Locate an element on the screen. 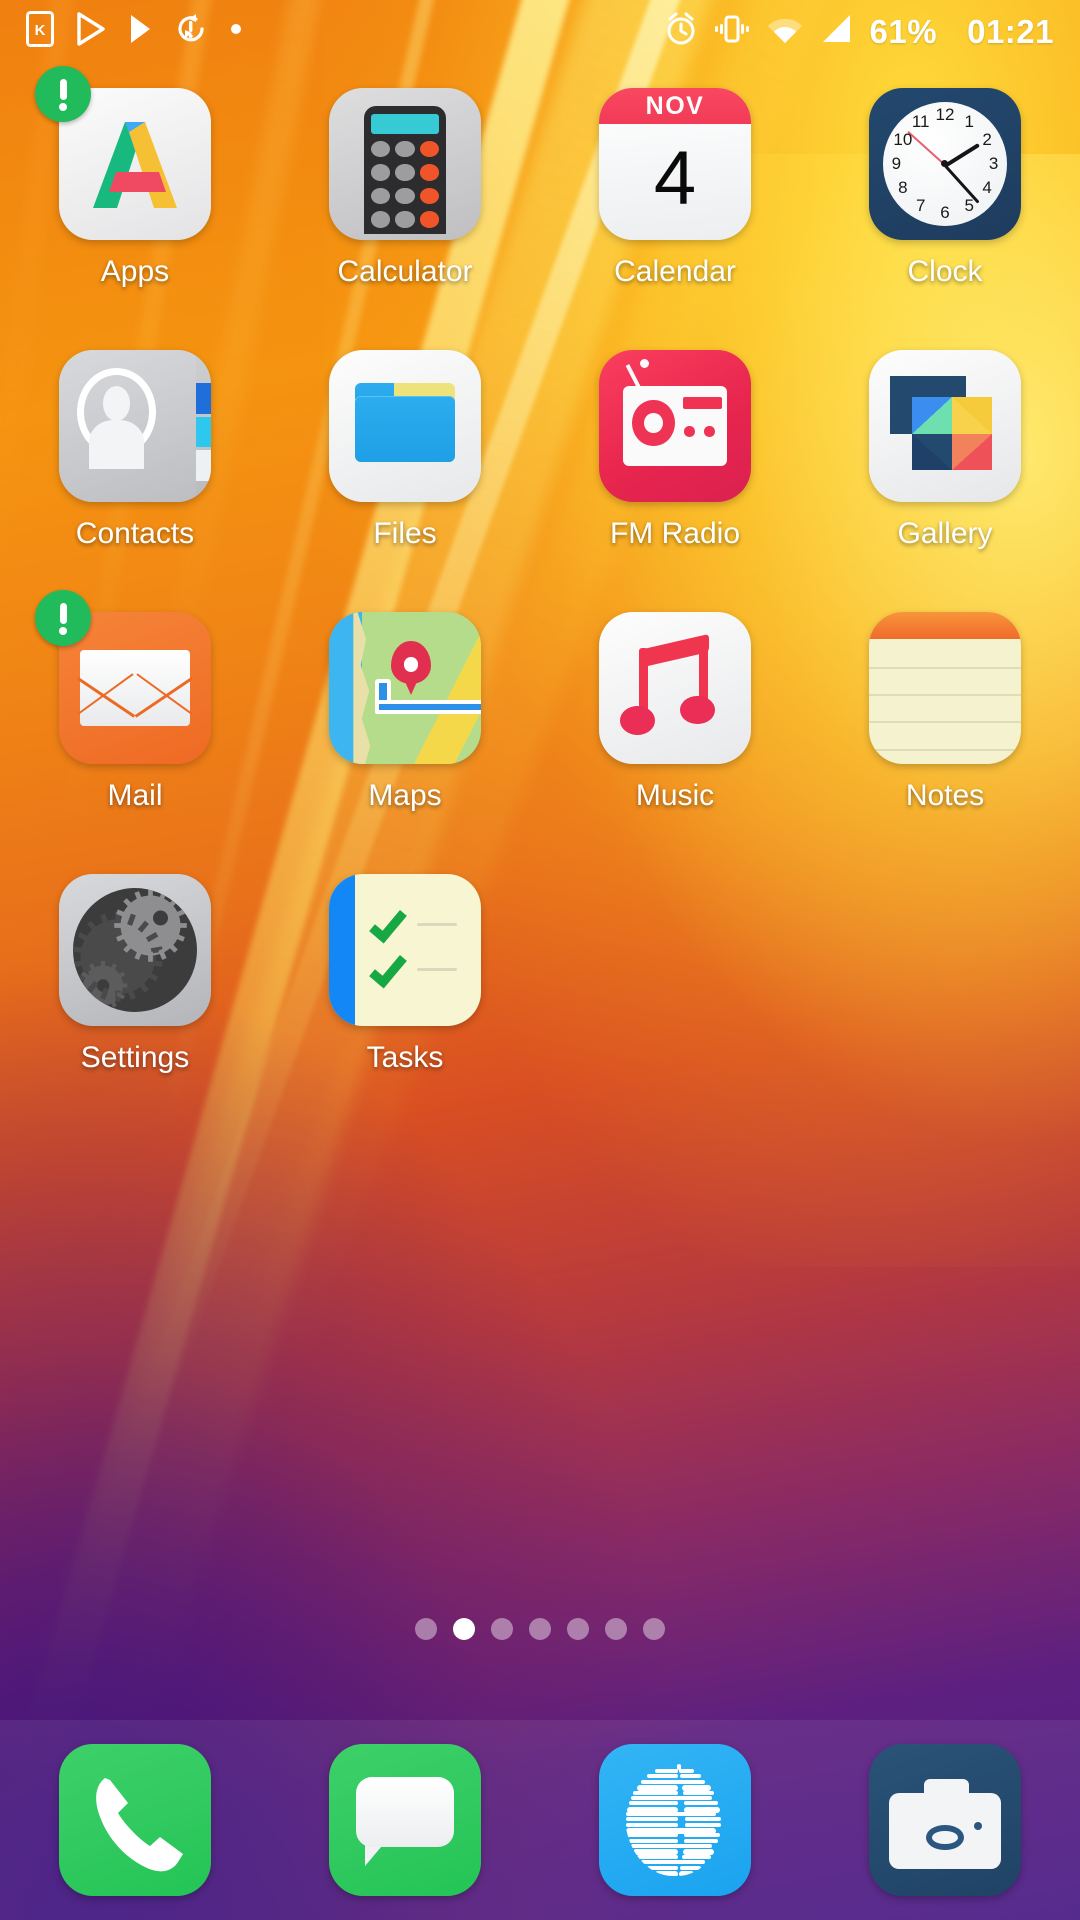 This screenshot has width=1080, height=1920. app-calculator: Calculator is located at coordinates (405, 187).